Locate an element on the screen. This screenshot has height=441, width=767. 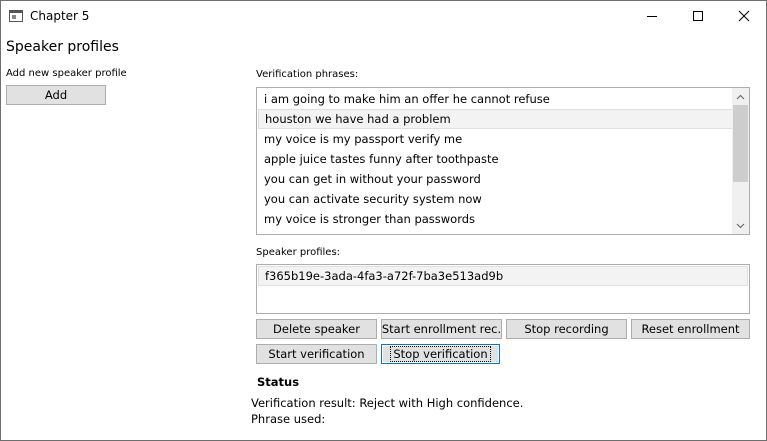
phrase-used-text: Phrase used: is located at coordinates (288, 419).